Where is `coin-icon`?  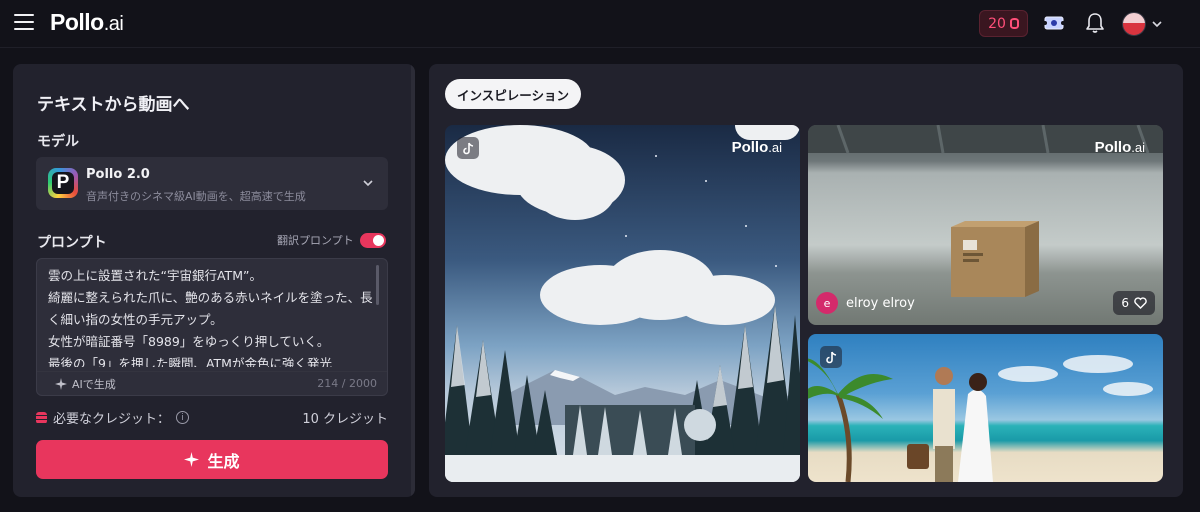
coin-icon is located at coordinates (1014, 23).